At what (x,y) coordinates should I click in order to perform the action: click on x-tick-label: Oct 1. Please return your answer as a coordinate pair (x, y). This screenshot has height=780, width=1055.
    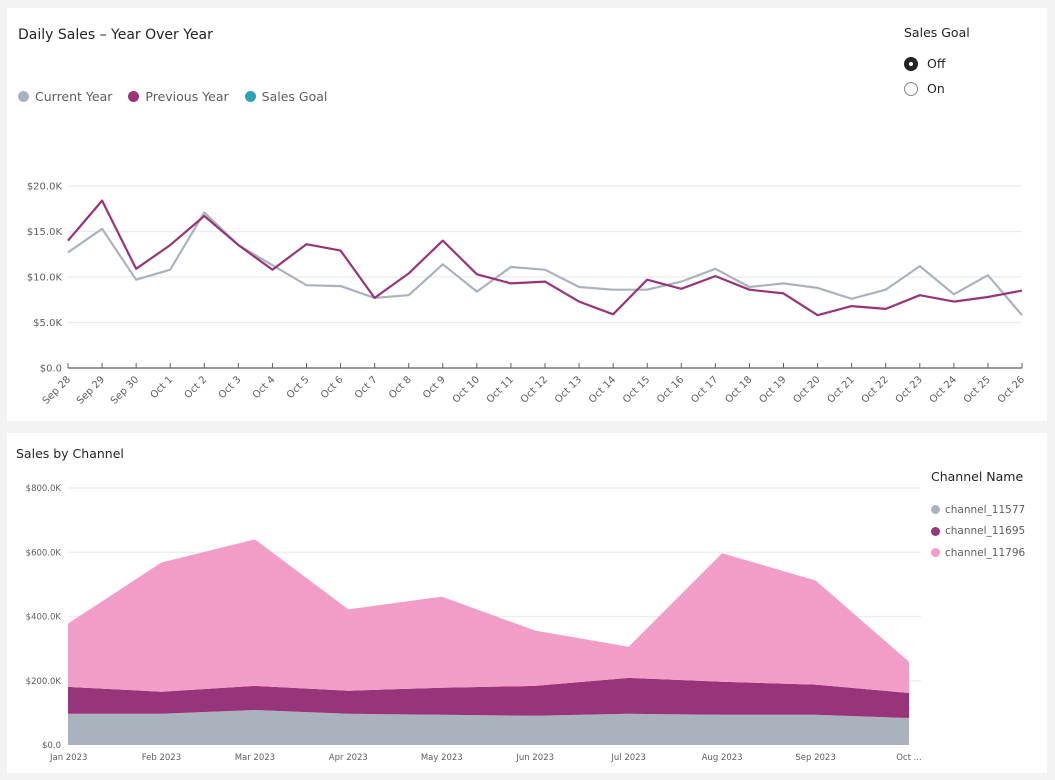
    Looking at the image, I should click on (162, 387).